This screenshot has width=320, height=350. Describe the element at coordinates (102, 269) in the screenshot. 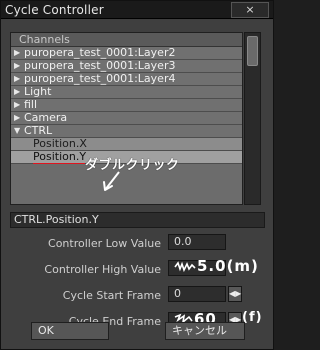

I see `controller-high-label: Controller High Value` at that location.